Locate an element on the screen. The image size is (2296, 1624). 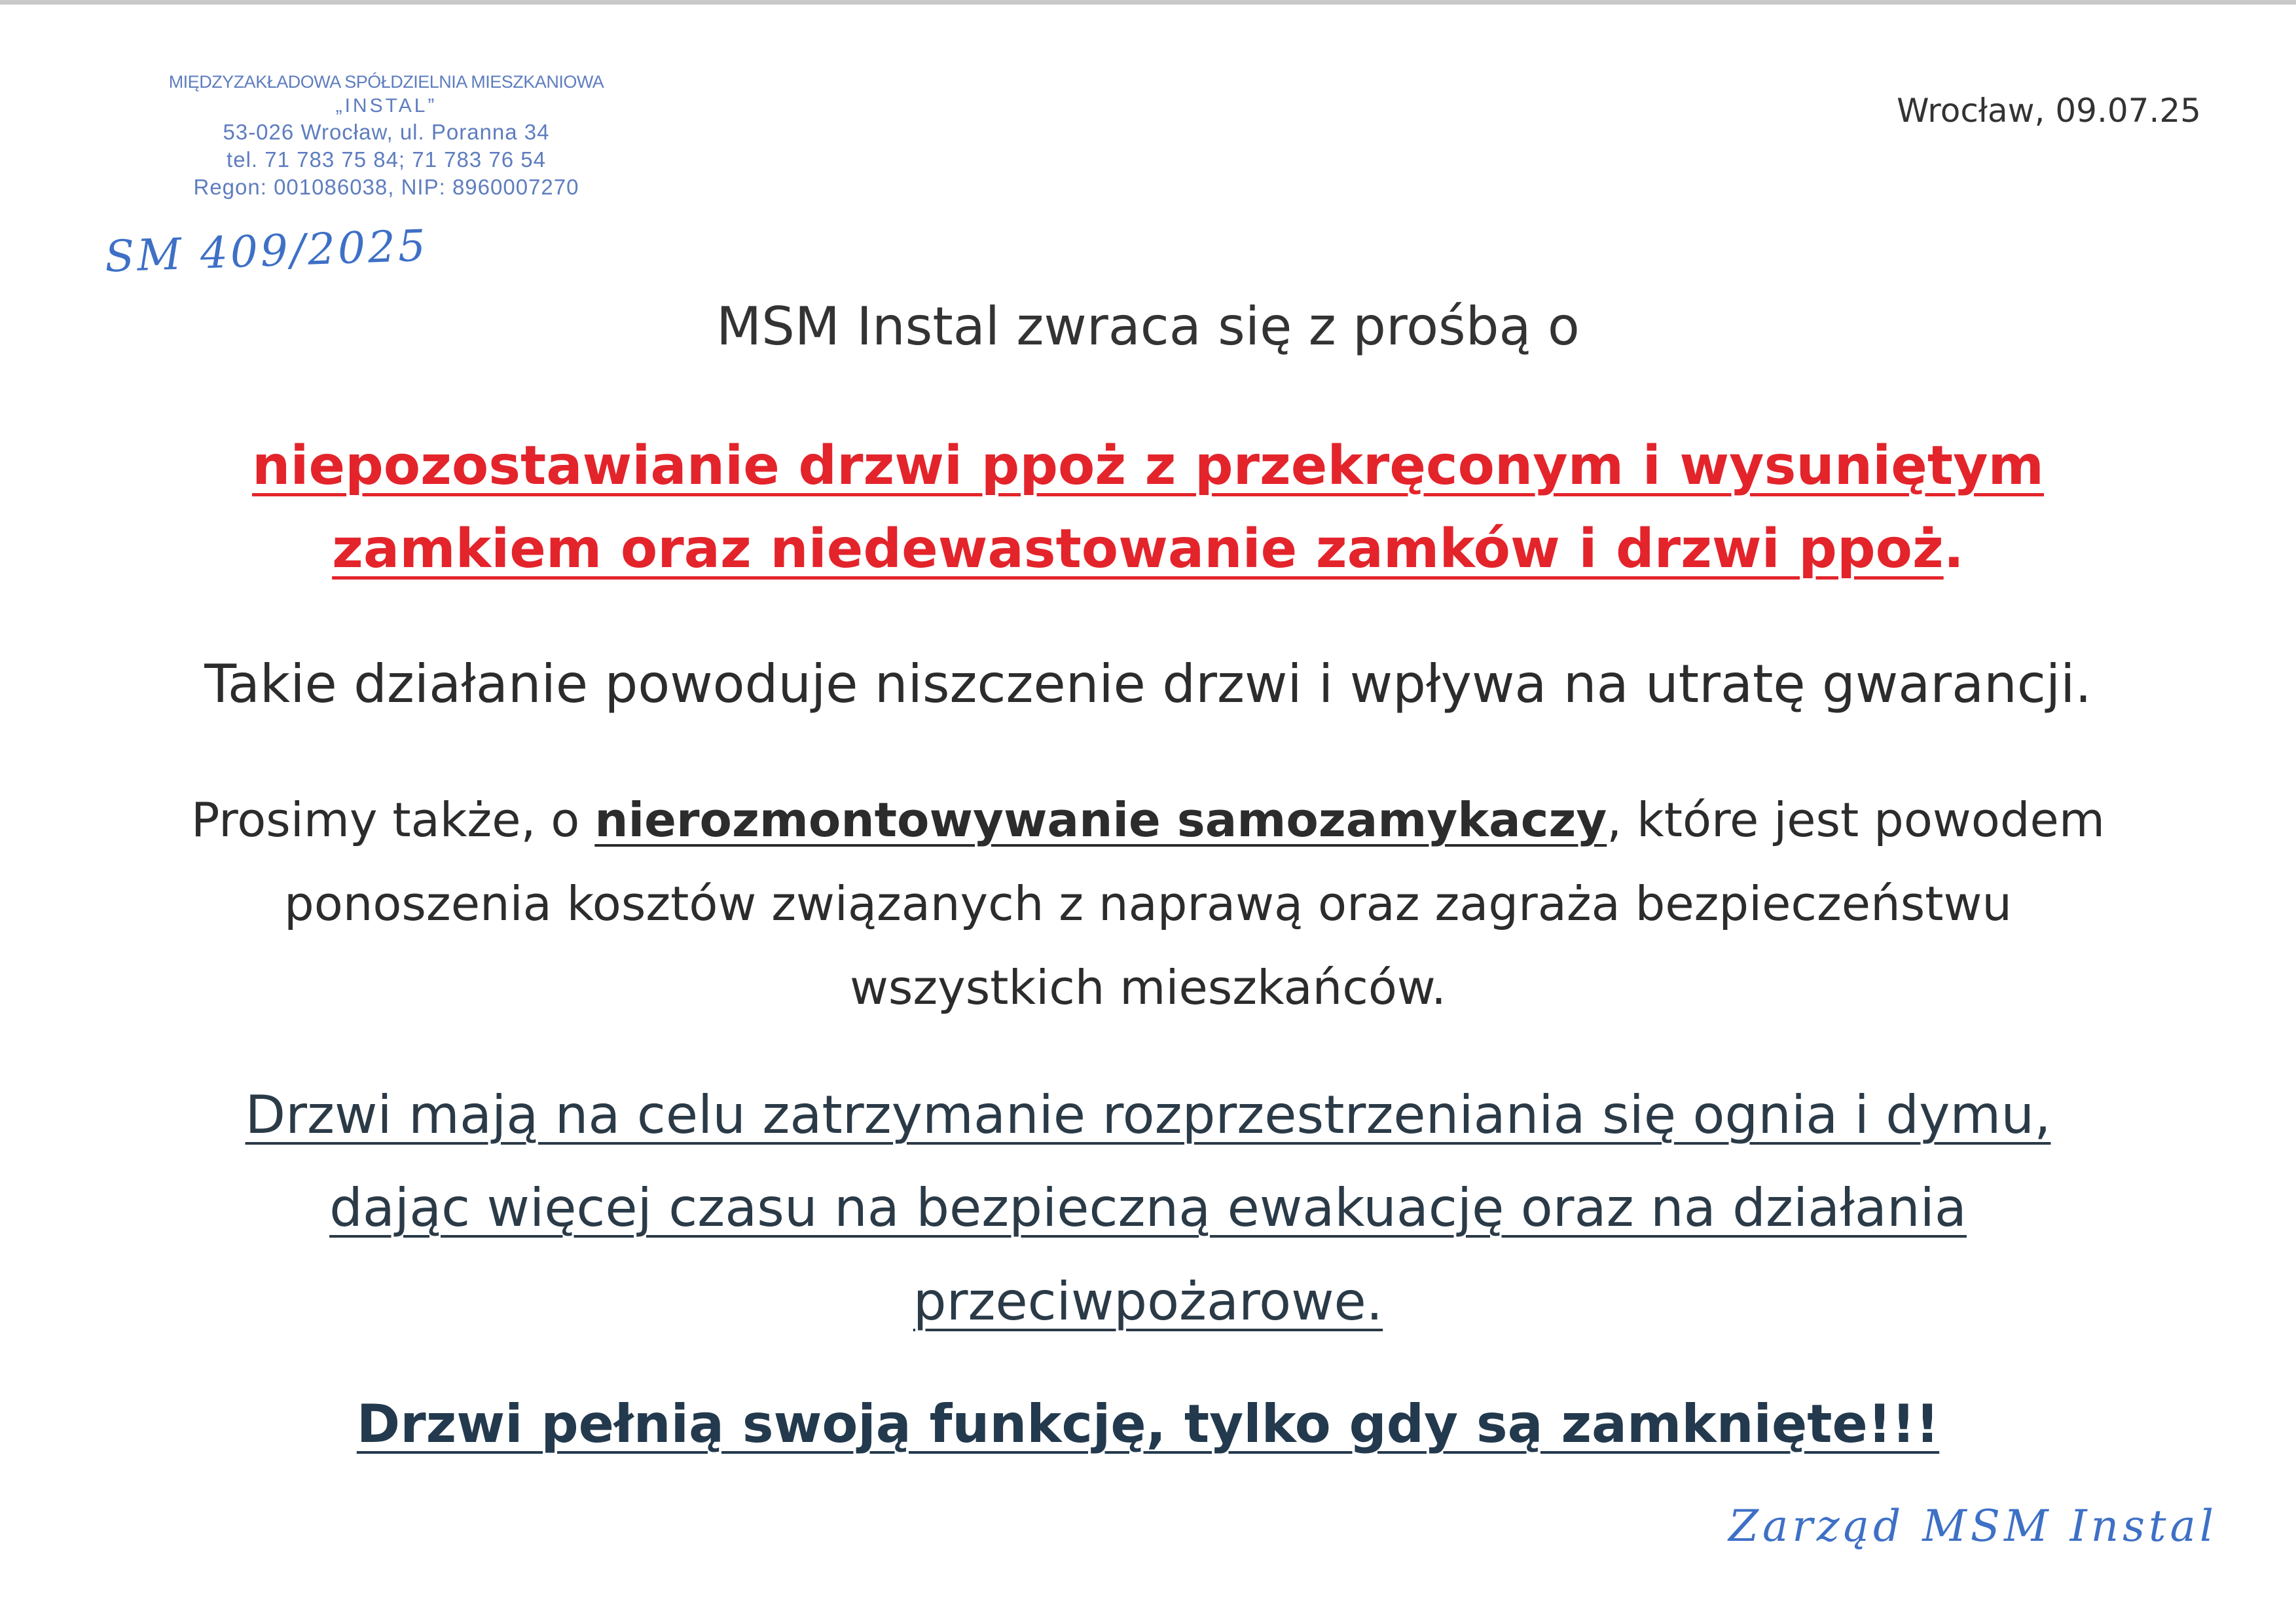
intro-line: MSM Instal zwraca się z prośbą o is located at coordinates (1148, 326).